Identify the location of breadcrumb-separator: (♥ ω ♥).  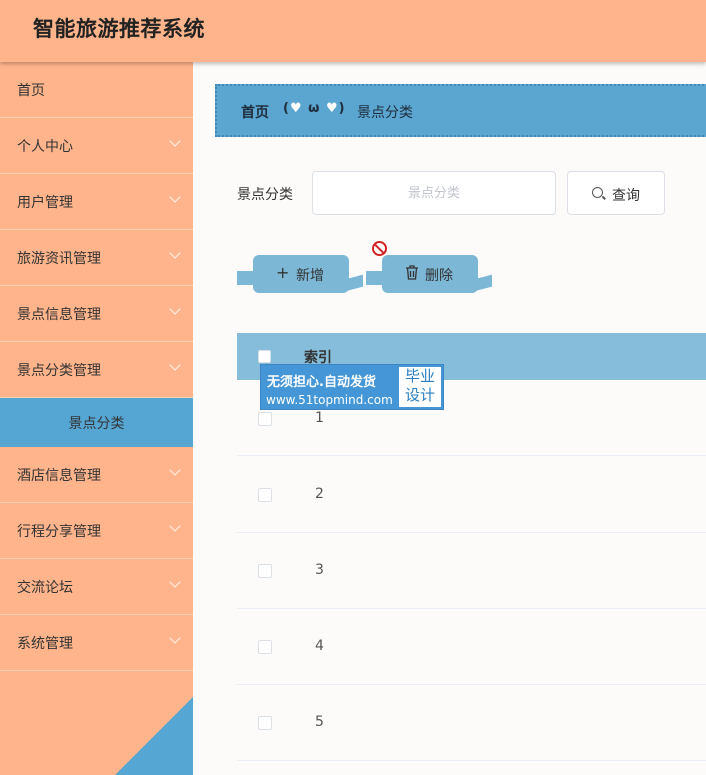
(314, 108).